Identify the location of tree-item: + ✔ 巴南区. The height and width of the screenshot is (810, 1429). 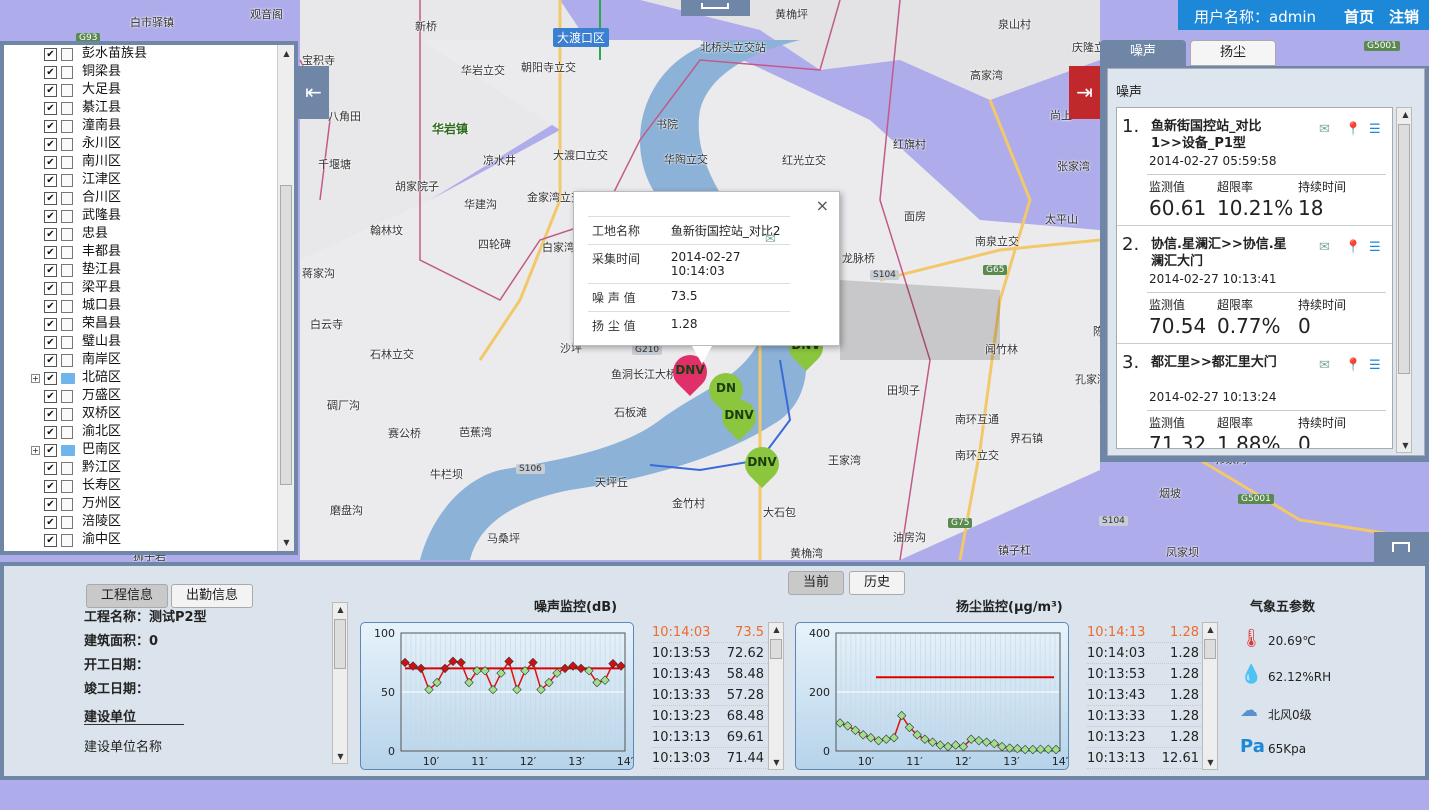
(149, 450).